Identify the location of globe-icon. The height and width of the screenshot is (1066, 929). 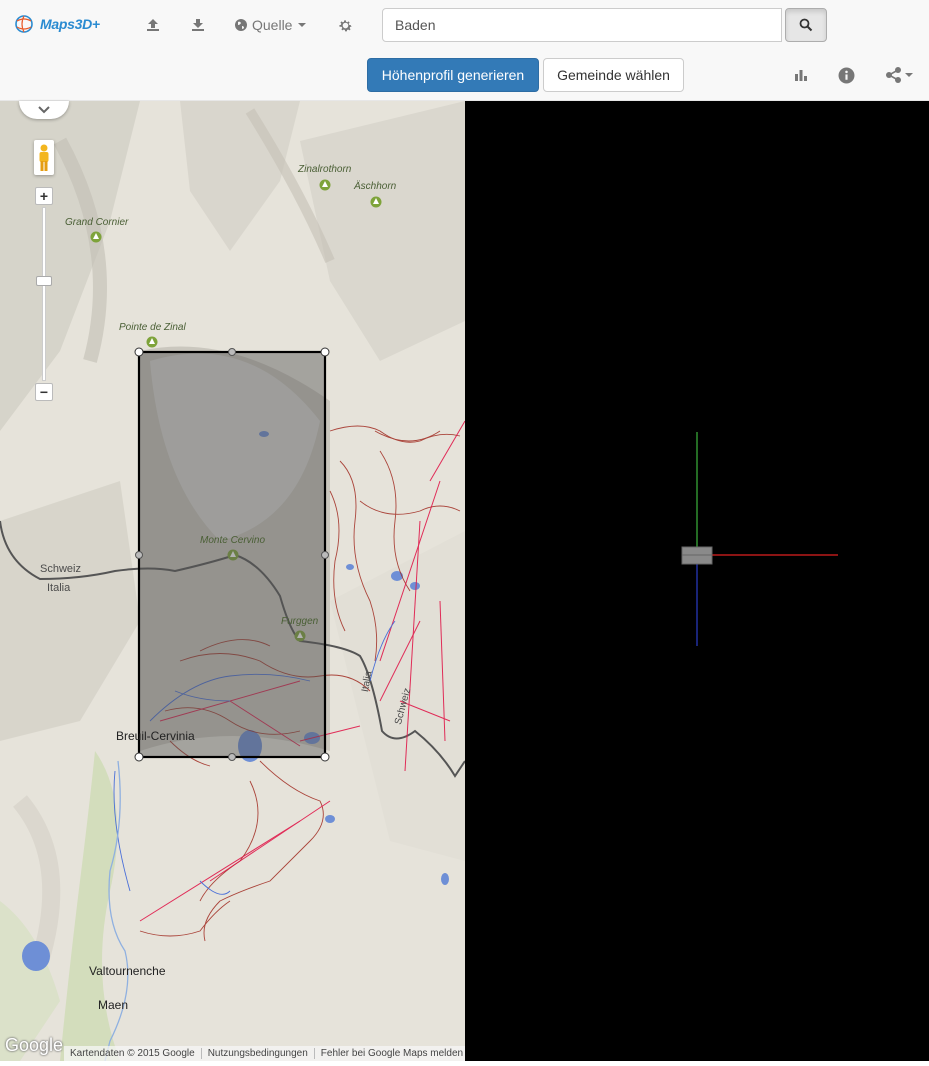
(241, 25).